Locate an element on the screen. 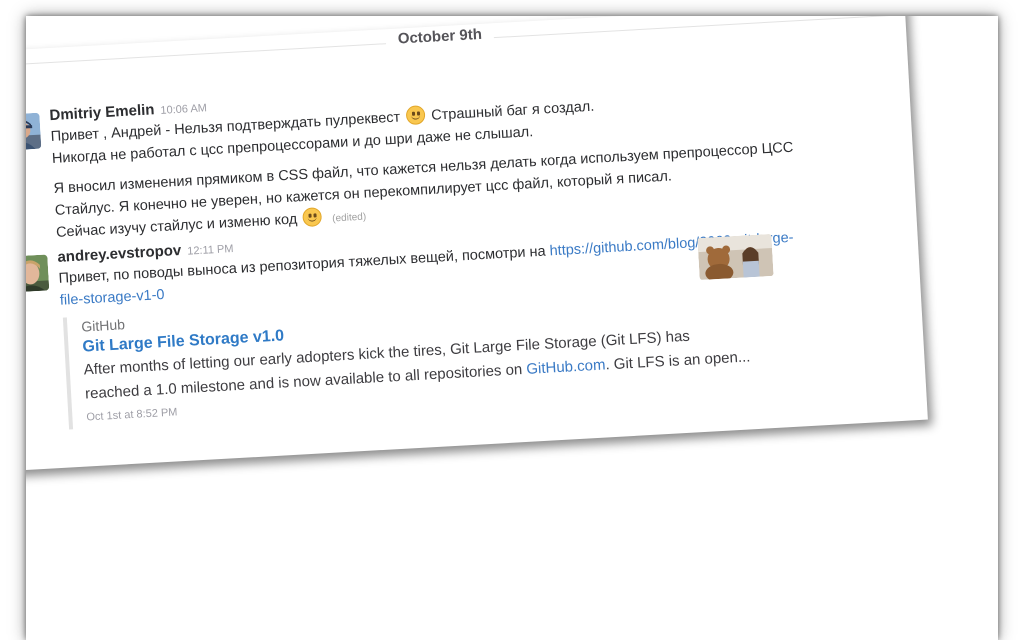  teddy-bear-photo-thumbnail is located at coordinates (735, 257).